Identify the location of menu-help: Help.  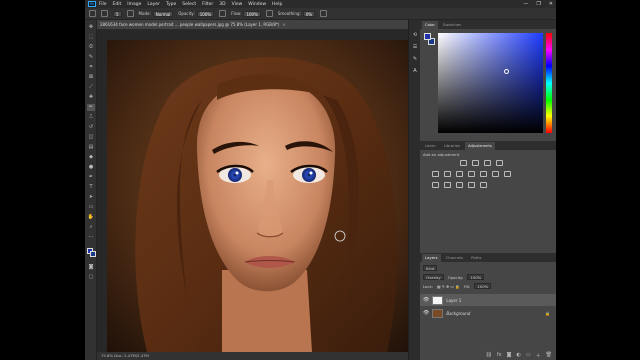
(277, 4).